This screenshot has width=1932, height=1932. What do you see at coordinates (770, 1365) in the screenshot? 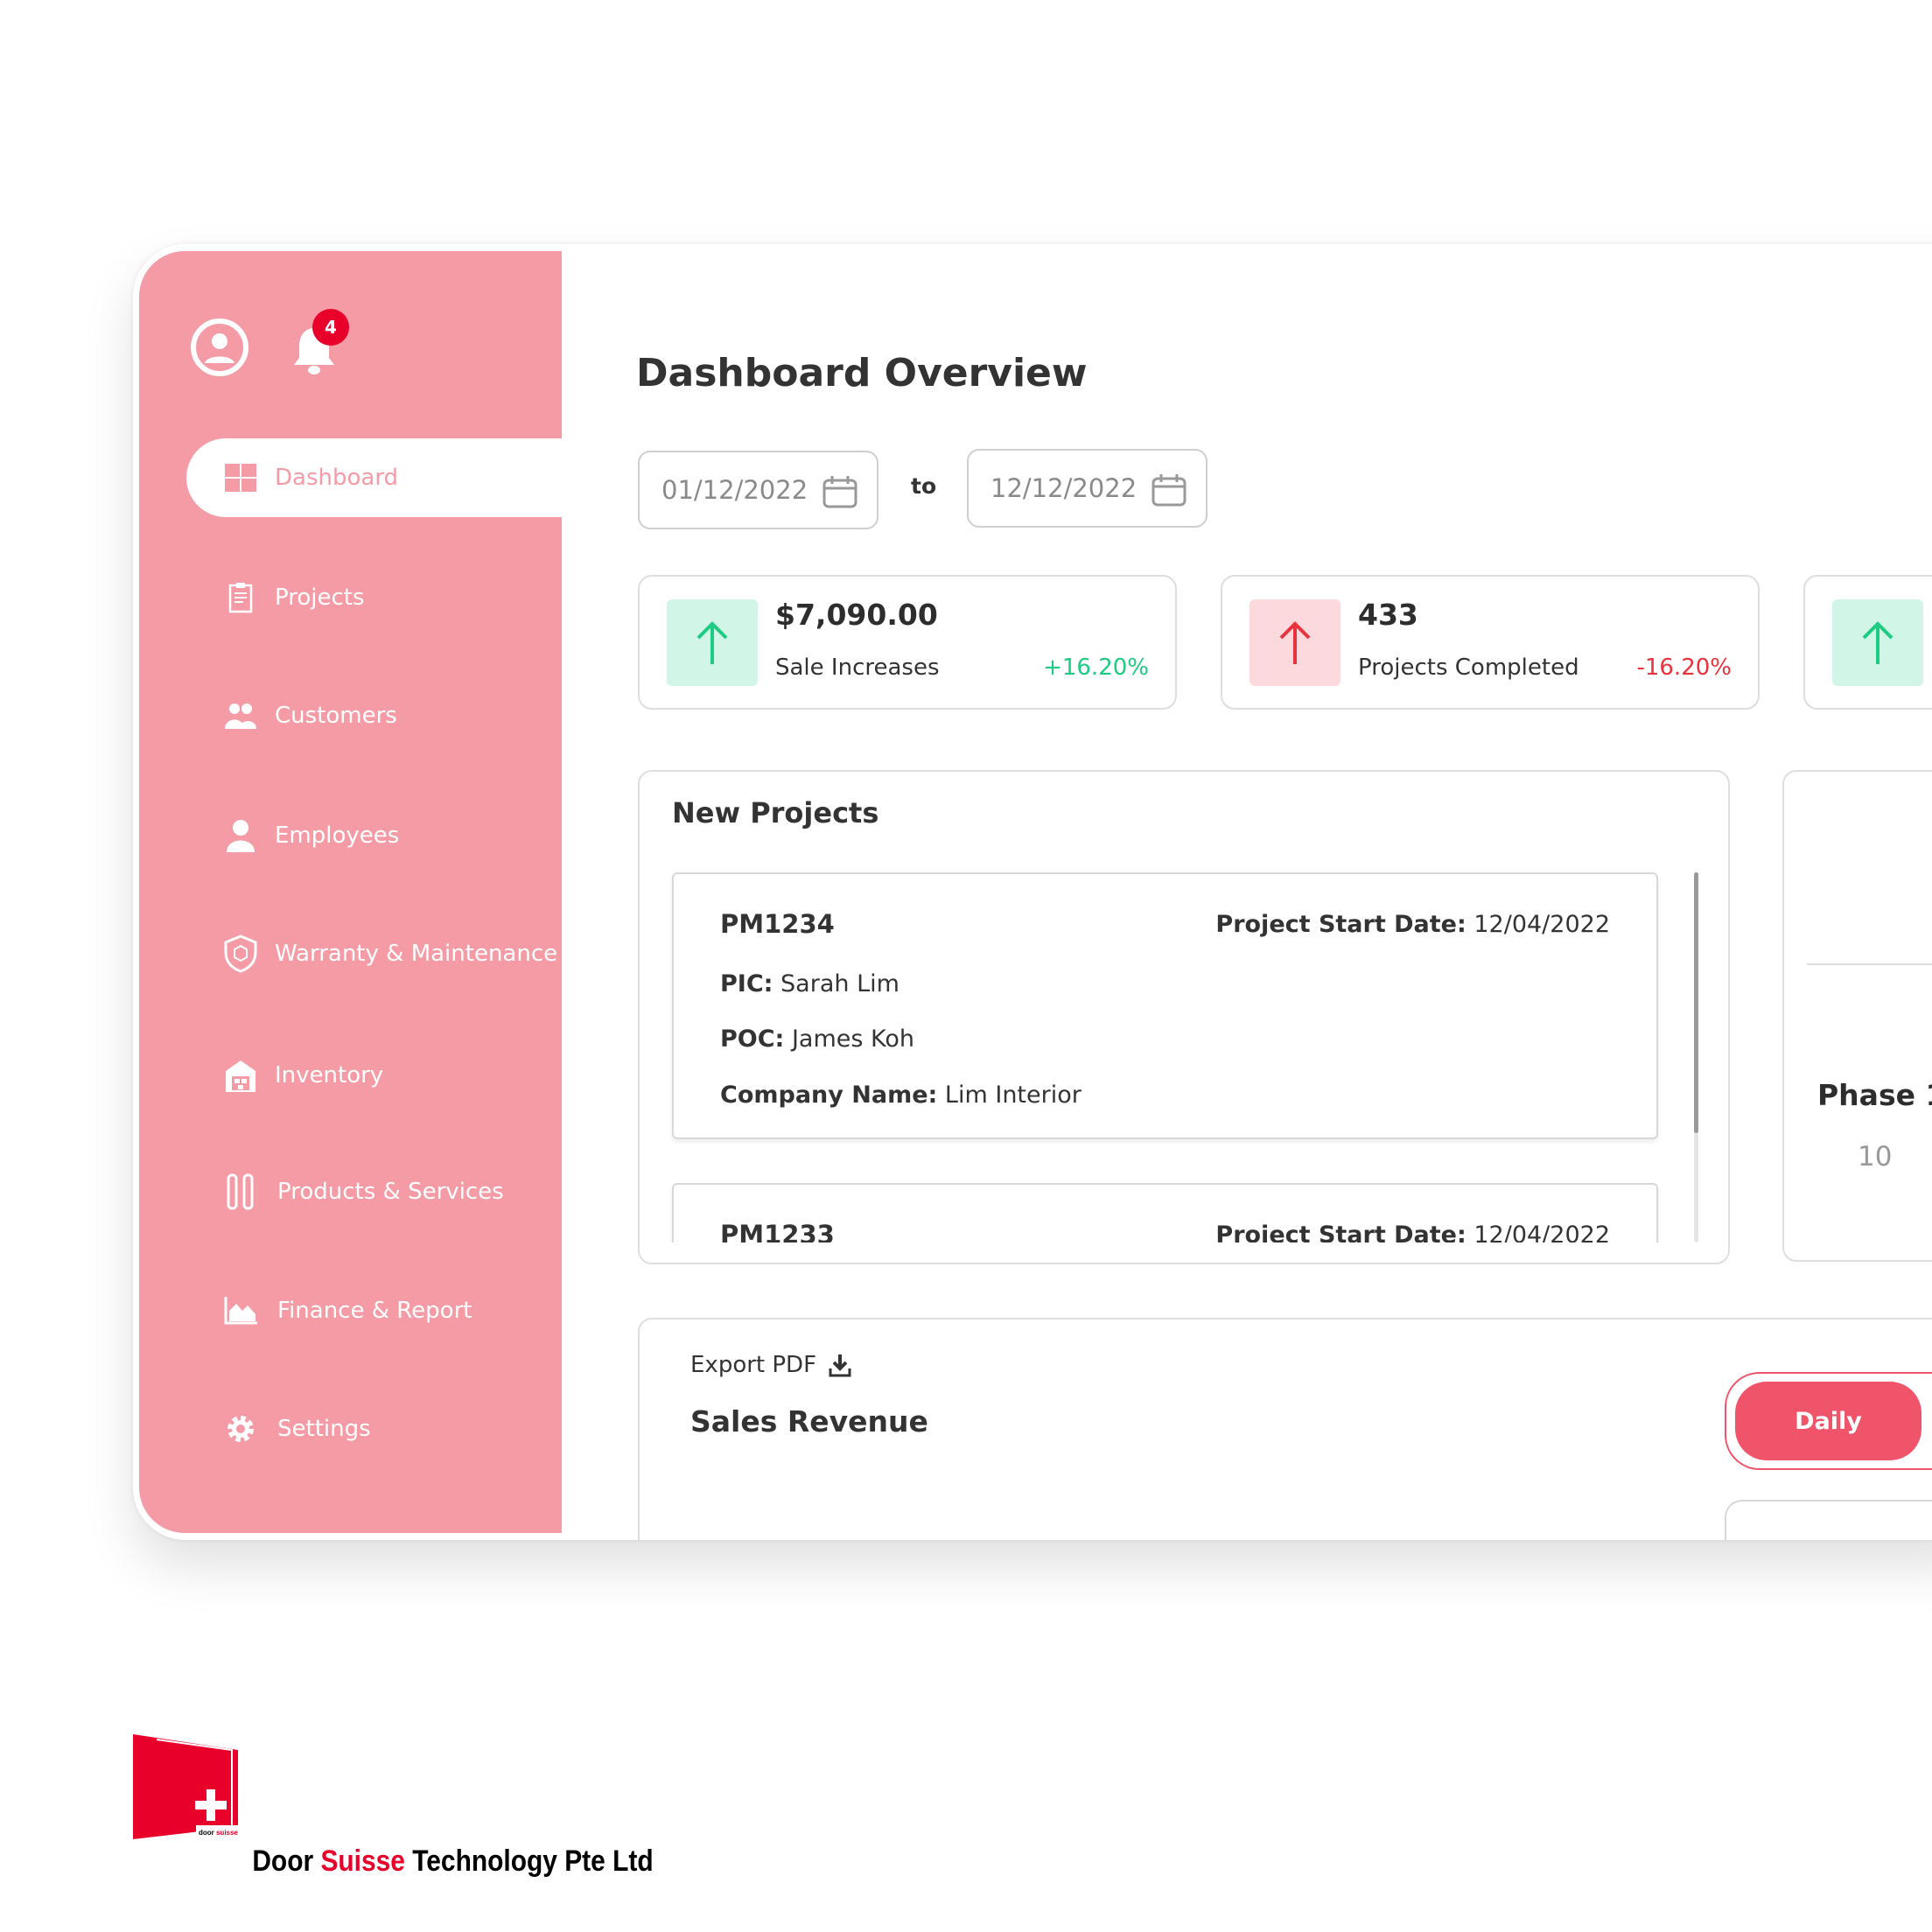
I see `export-pdf-button: Export PDF` at bounding box center [770, 1365].